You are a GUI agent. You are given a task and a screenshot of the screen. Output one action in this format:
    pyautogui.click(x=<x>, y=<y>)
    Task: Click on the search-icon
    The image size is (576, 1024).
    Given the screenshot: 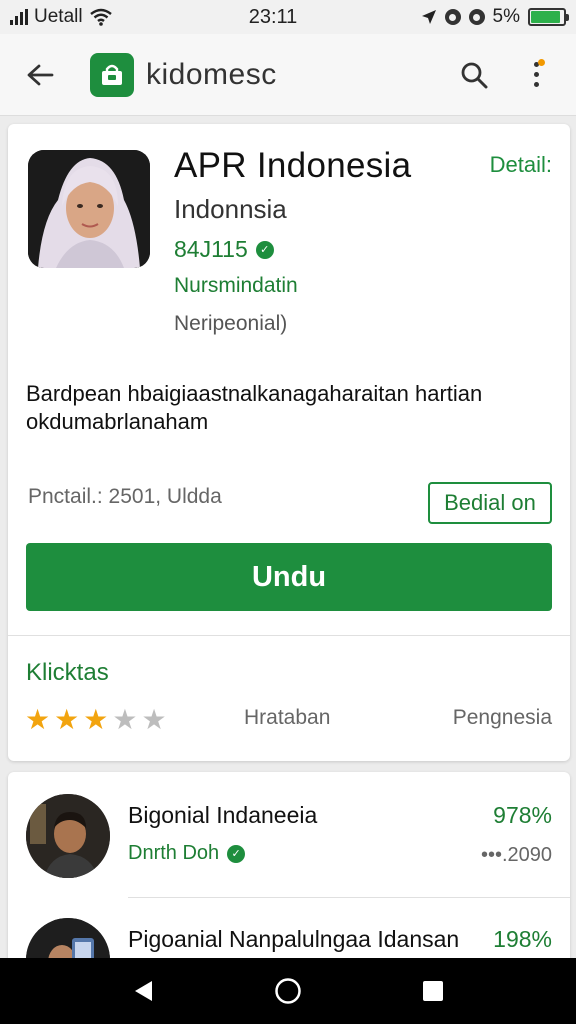 What is the action you would take?
    pyautogui.click(x=474, y=75)
    